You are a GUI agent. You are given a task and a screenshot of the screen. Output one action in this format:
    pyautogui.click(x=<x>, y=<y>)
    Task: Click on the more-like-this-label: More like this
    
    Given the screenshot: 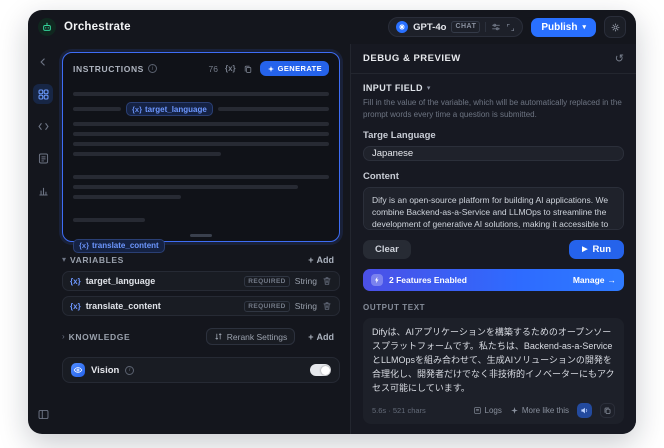 What is the action you would take?
    pyautogui.click(x=545, y=410)
    